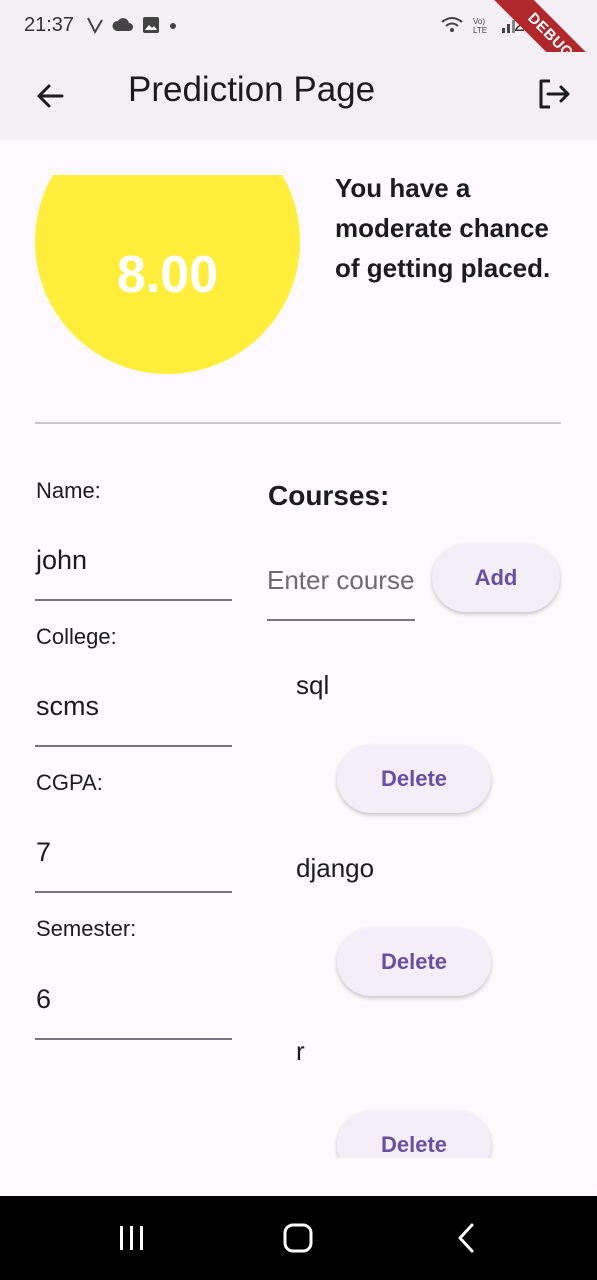  Describe the element at coordinates (76, 636) in the screenshot. I see `college-label: College:` at that location.